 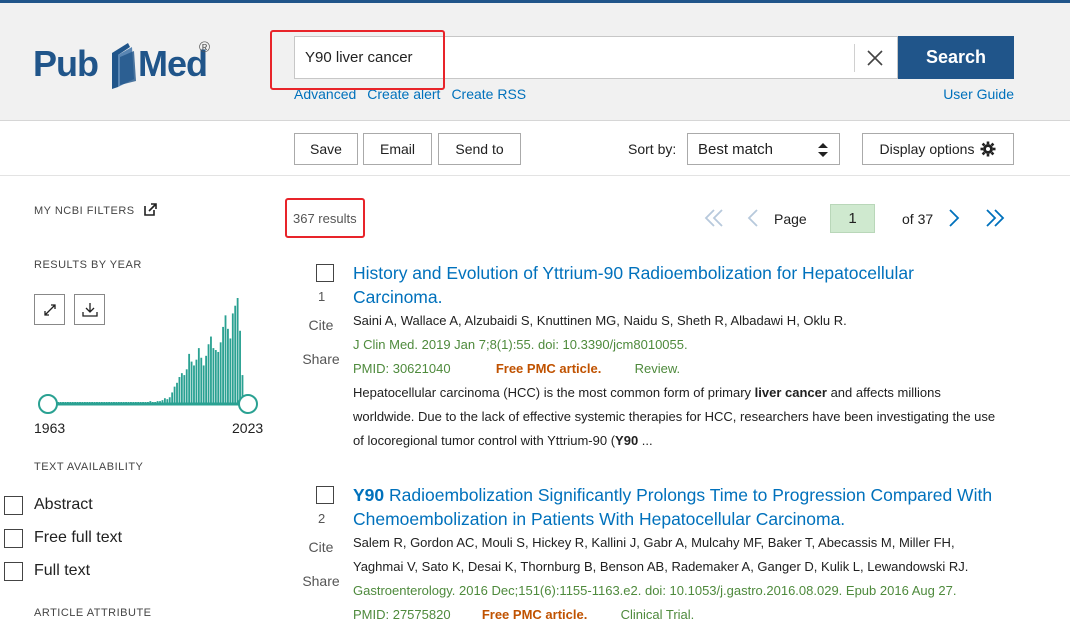 What do you see at coordinates (790, 219) in the screenshot?
I see `page-label: Page` at bounding box center [790, 219].